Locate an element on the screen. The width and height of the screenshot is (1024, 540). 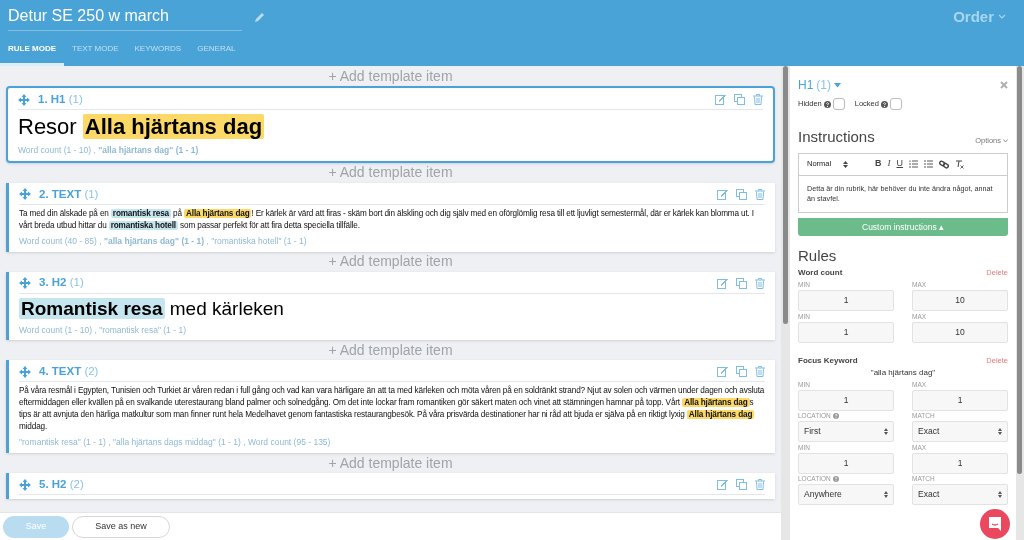
close-icon is located at coordinates (1004, 85).